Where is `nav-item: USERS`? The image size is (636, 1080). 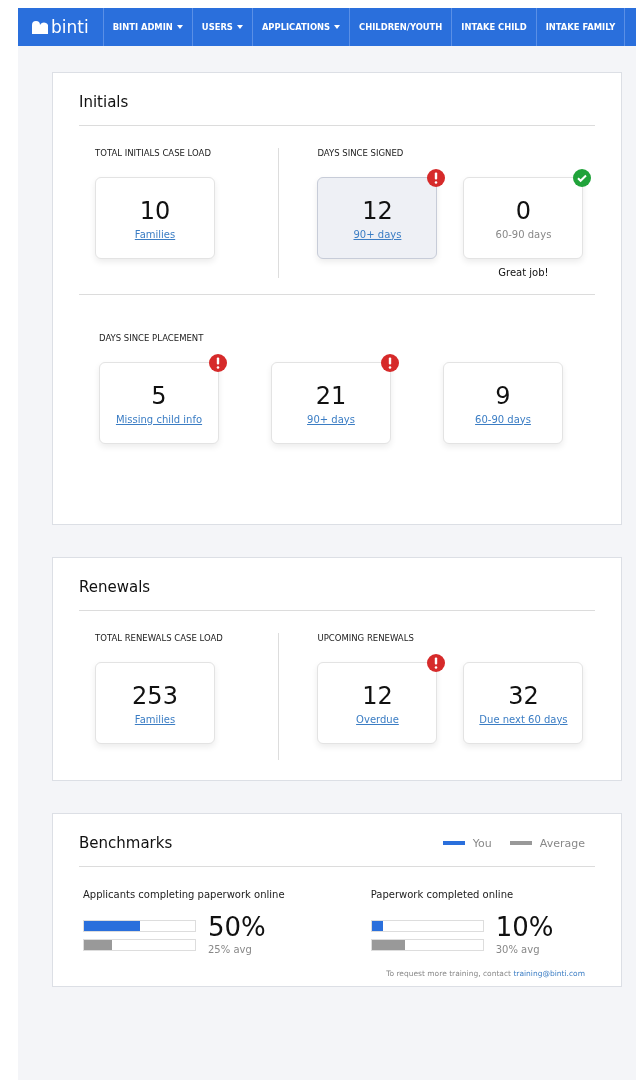
nav-item: USERS is located at coordinates (222, 27).